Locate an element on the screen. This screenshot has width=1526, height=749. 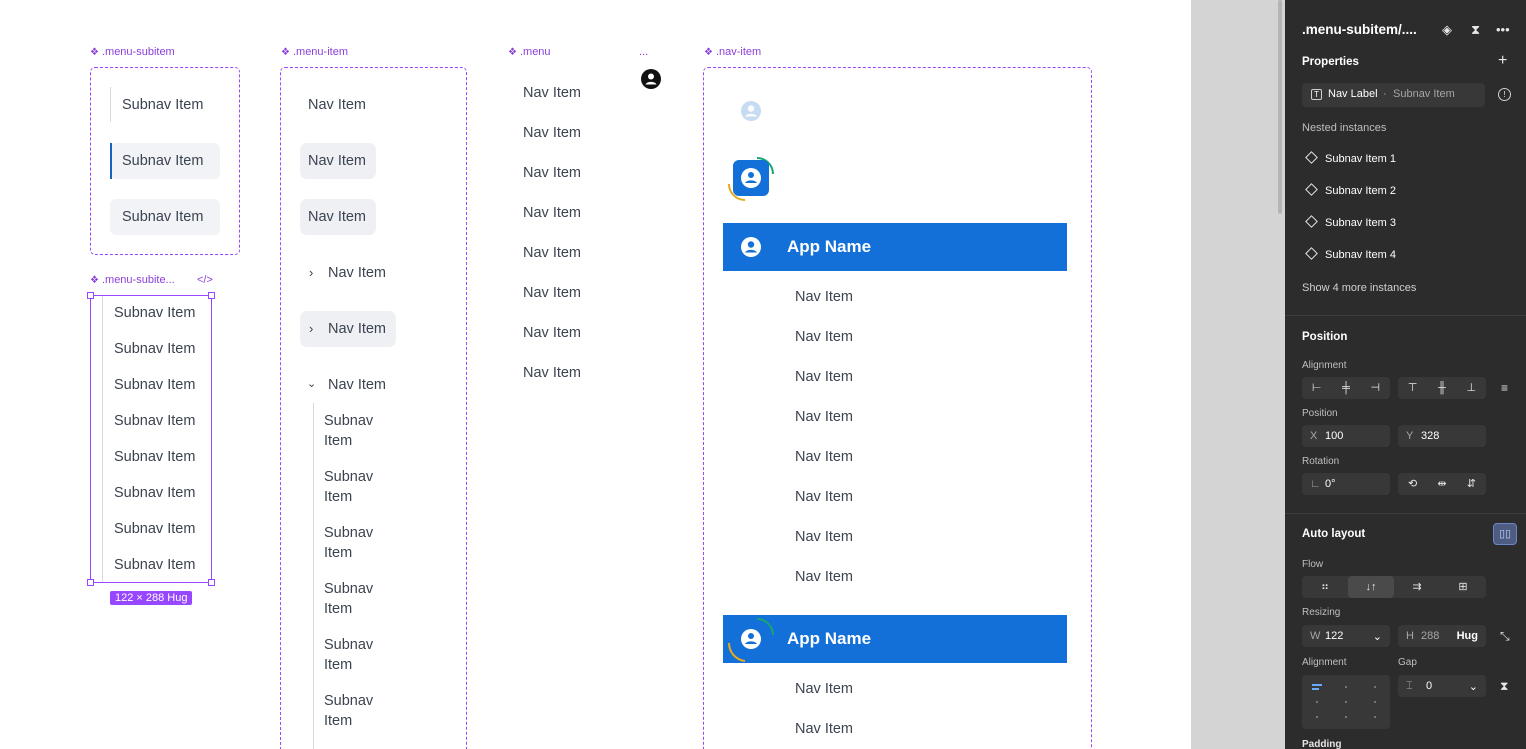
menu-item-component-label: ❖ .menu-item is located at coordinates (314, 52).